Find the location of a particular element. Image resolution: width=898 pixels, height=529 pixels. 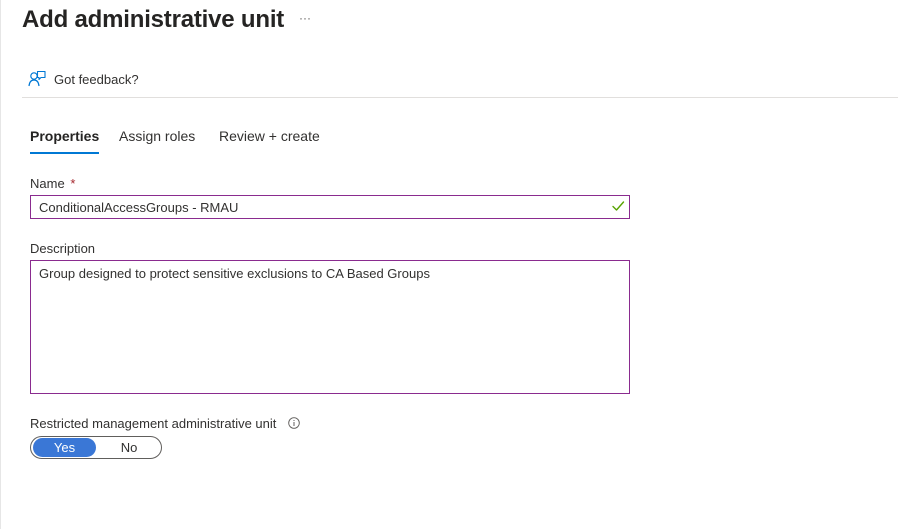

name-input-value: ConditionalAccessGroups - RMAU is located at coordinates (138, 207).